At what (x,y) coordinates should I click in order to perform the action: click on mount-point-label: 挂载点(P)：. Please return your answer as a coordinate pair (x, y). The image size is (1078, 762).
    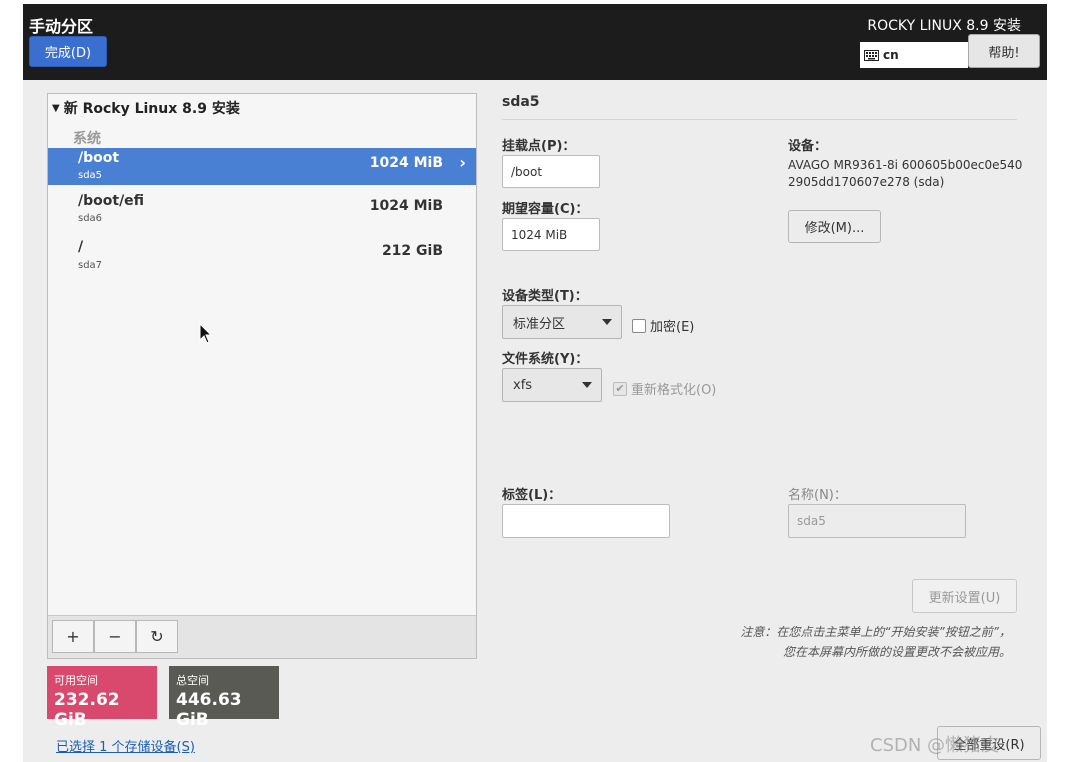
    Looking at the image, I should click on (539, 146).